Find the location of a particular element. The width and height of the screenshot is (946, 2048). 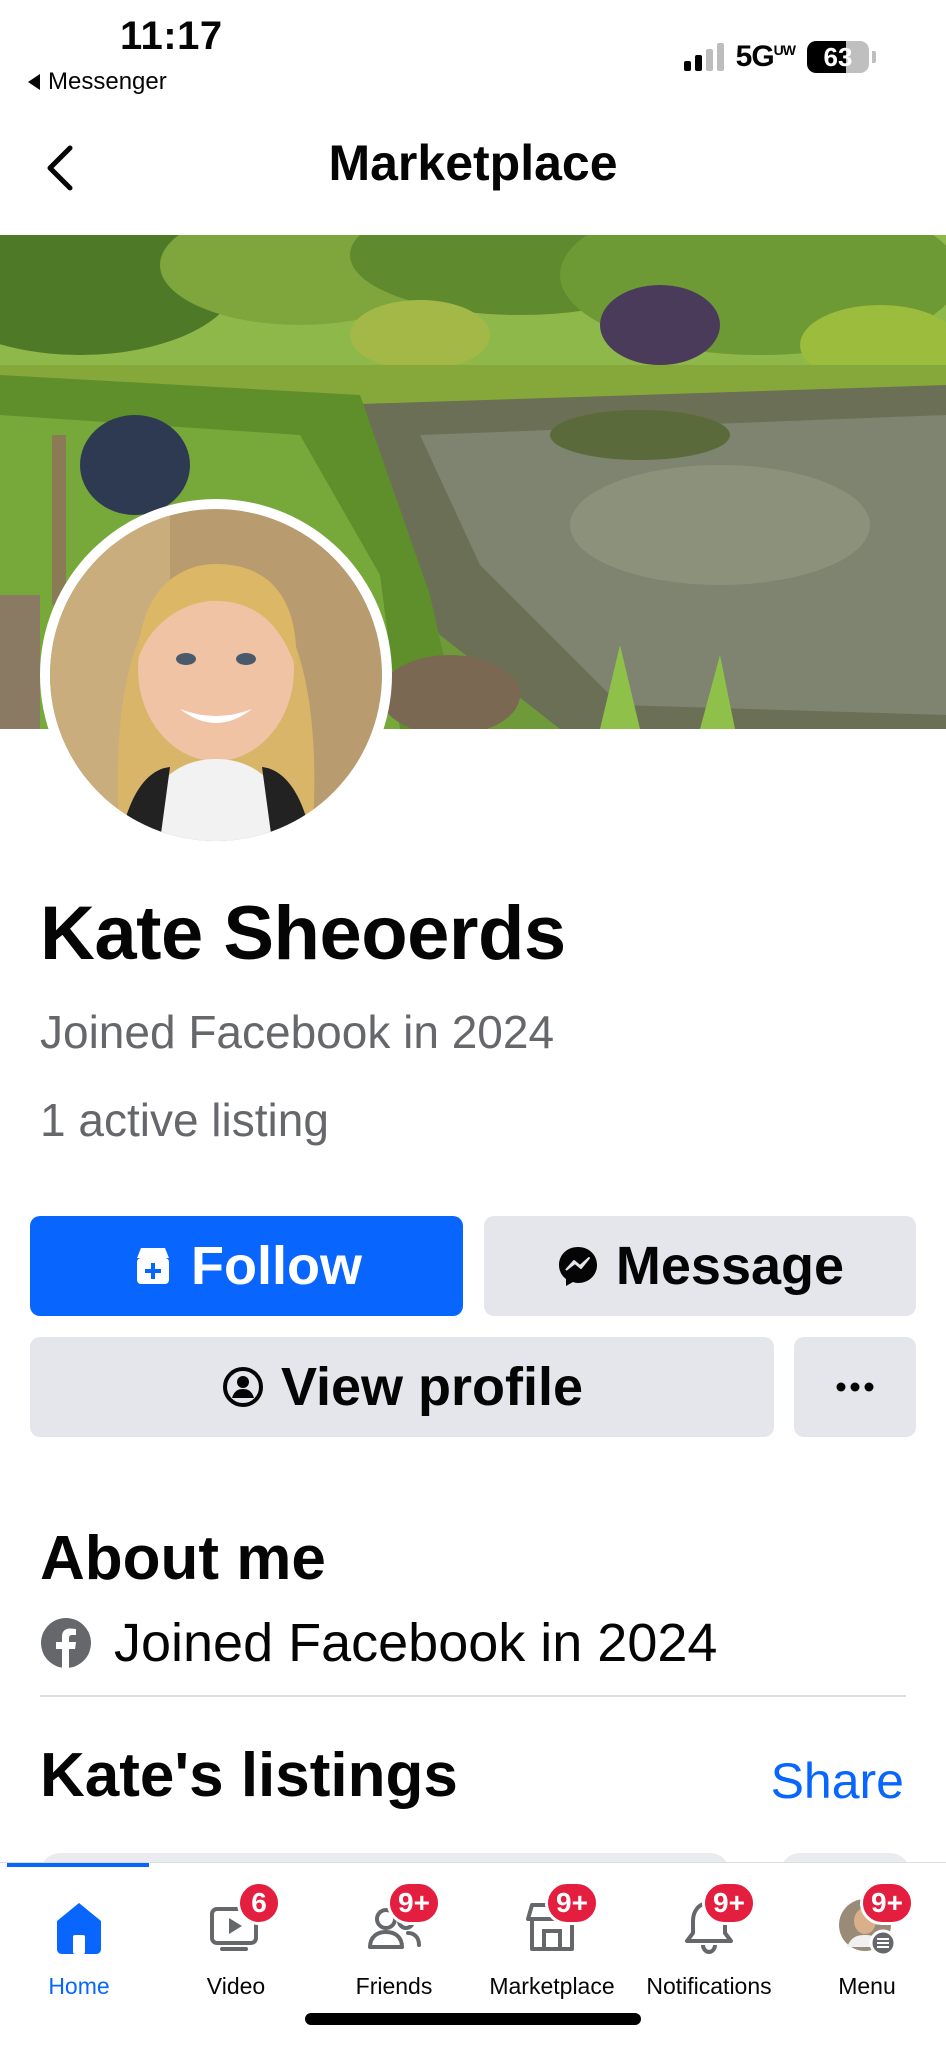

message-button: Message is located at coordinates (700, 1266).